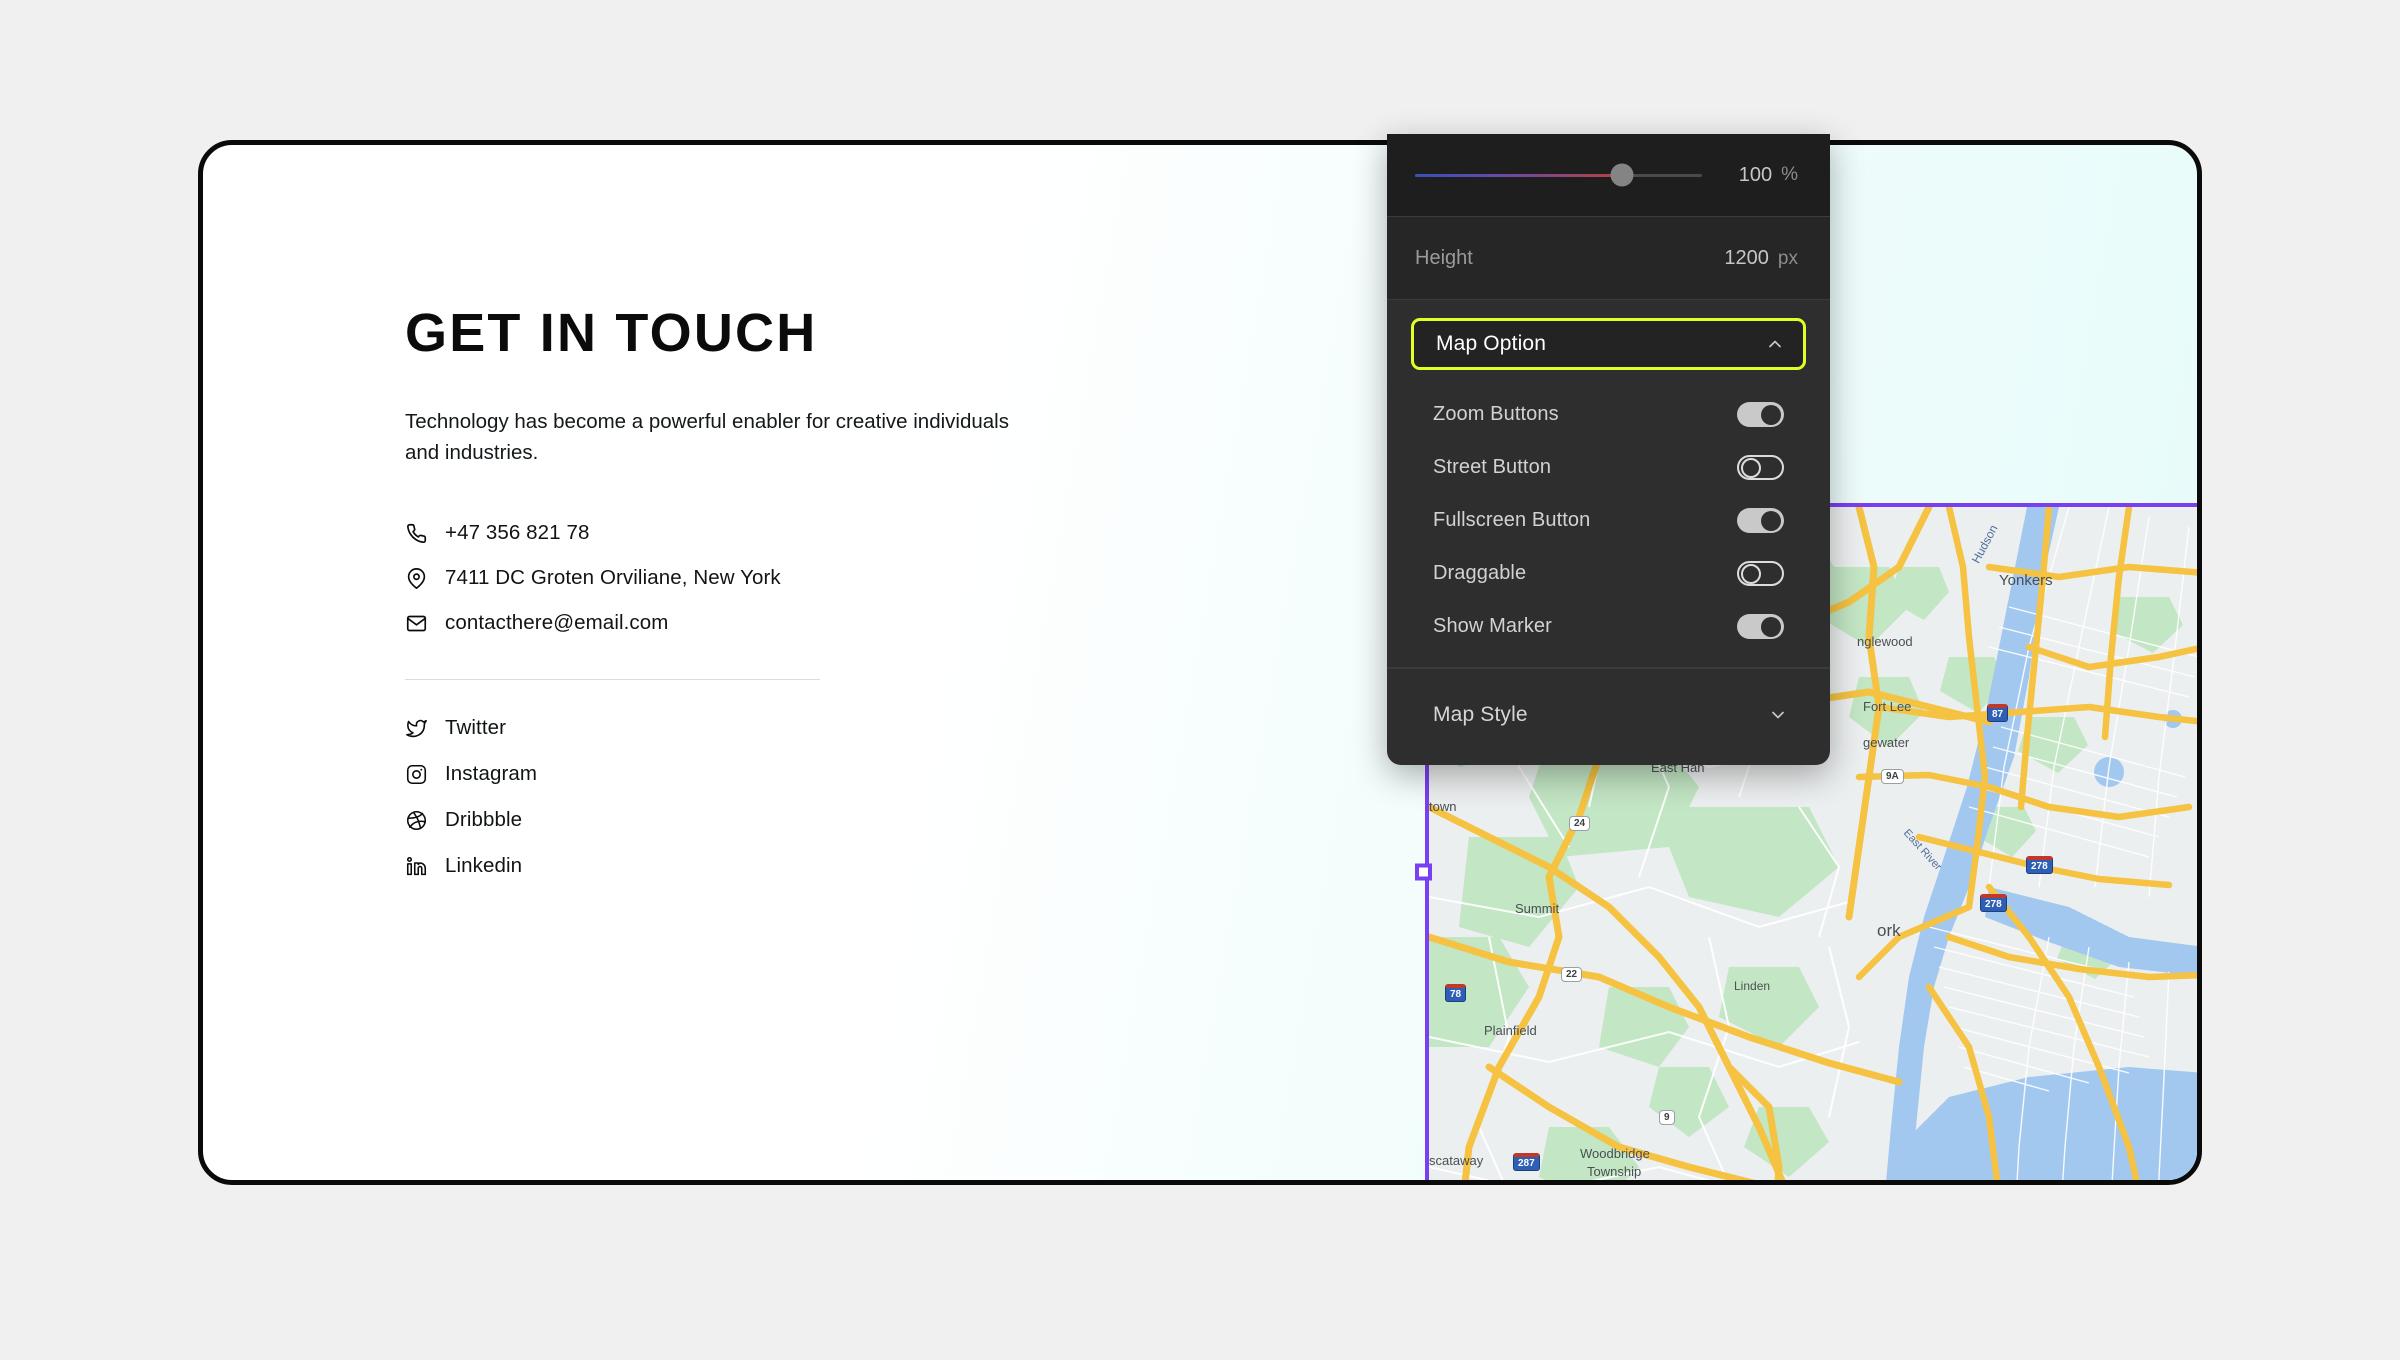  I want to click on twitter-icon, so click(416, 728).